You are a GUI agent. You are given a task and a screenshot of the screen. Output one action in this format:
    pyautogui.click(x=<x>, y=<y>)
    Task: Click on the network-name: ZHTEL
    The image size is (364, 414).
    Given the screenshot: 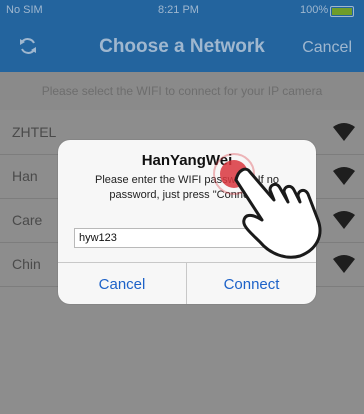 What is the action you would take?
    pyautogui.click(x=34, y=132)
    